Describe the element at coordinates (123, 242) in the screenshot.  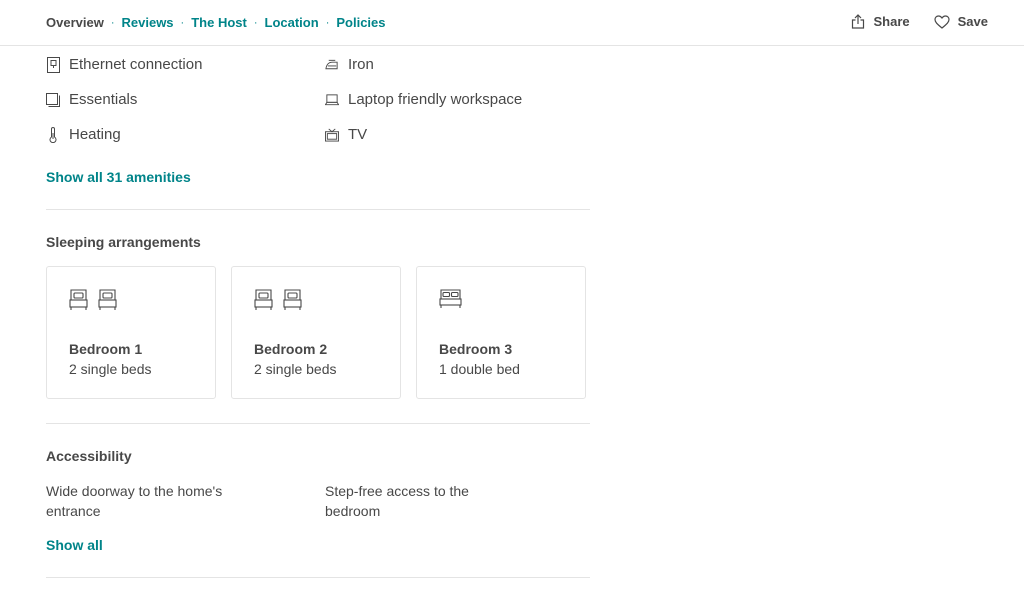
I see `sleeping-arrangements-title: Sleeping arrangements` at that location.